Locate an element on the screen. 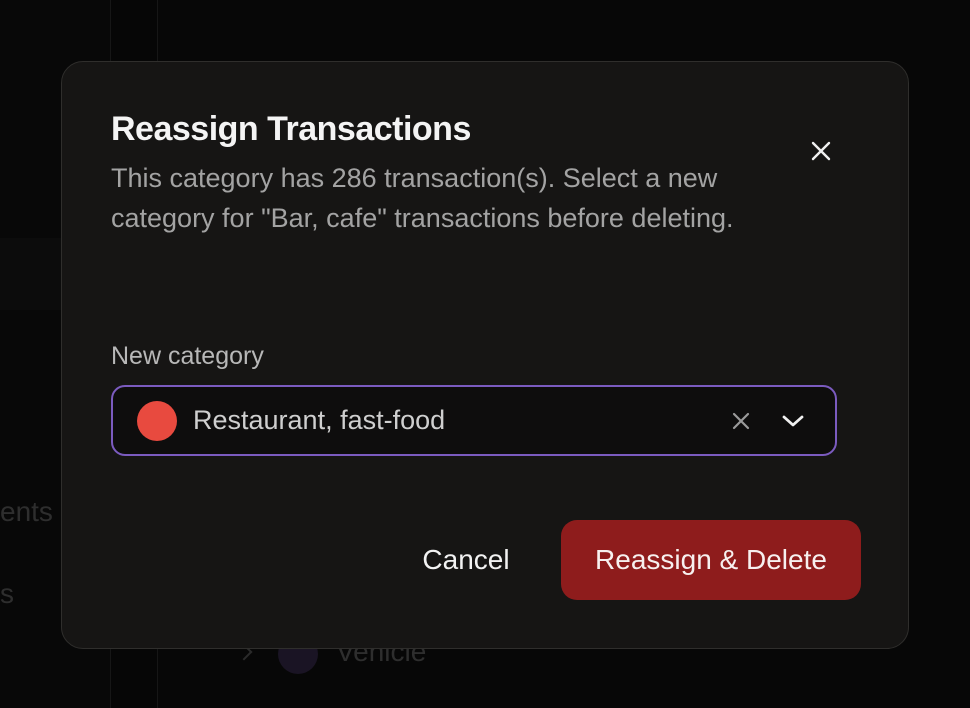  reassign-delete-button: Reassign & Delete is located at coordinates (711, 560).